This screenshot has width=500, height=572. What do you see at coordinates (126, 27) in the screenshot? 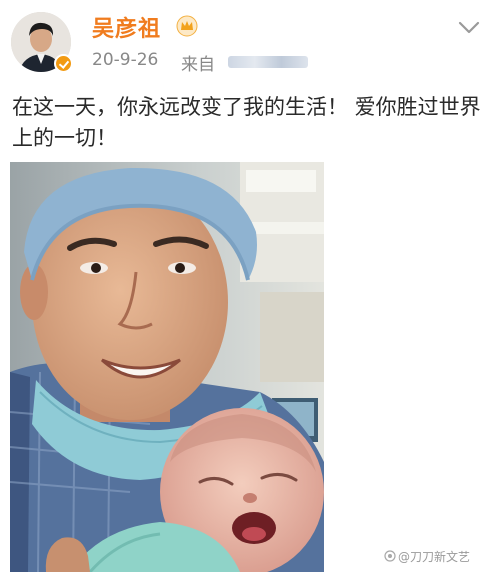
I see `user-name: 吴彦祖` at bounding box center [126, 27].